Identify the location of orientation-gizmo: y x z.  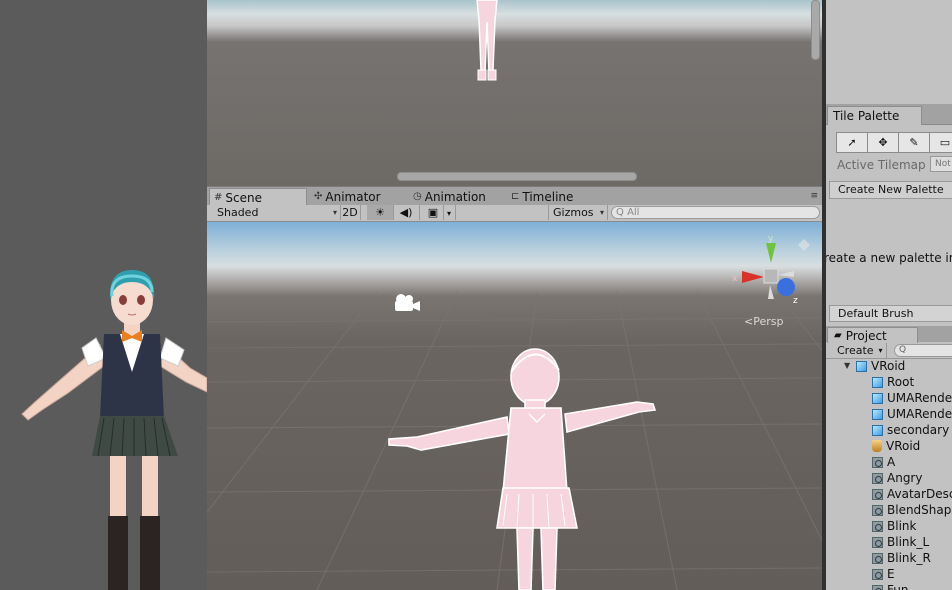
(770, 269).